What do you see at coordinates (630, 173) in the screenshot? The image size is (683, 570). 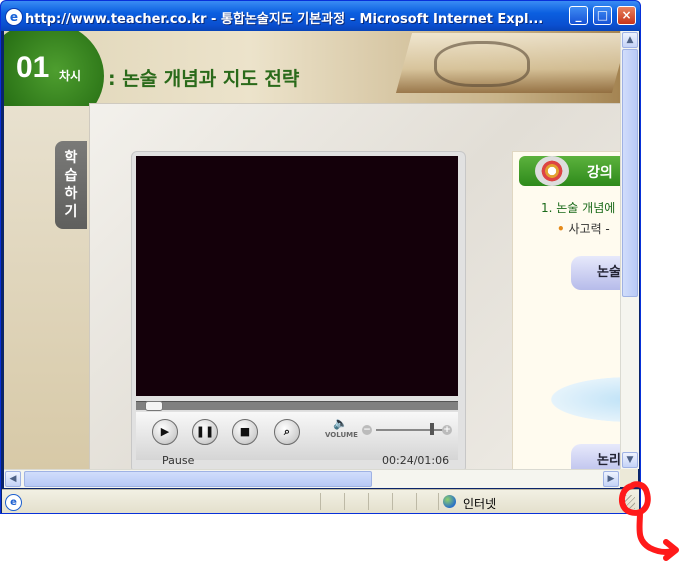 I see `vertical-scroll-thumb` at bounding box center [630, 173].